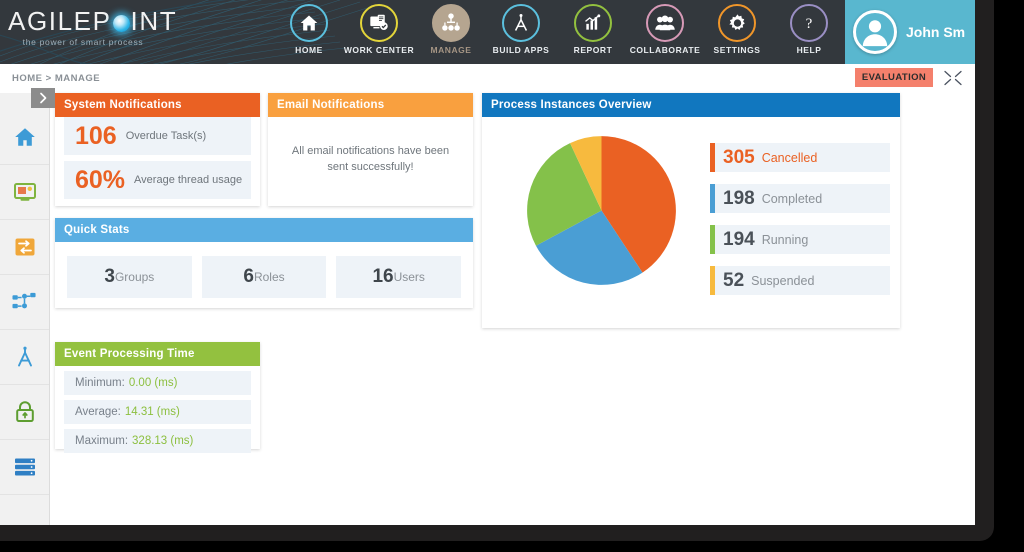  I want to click on nav-item-collaborate: COLLABORATE, so click(665, 33).